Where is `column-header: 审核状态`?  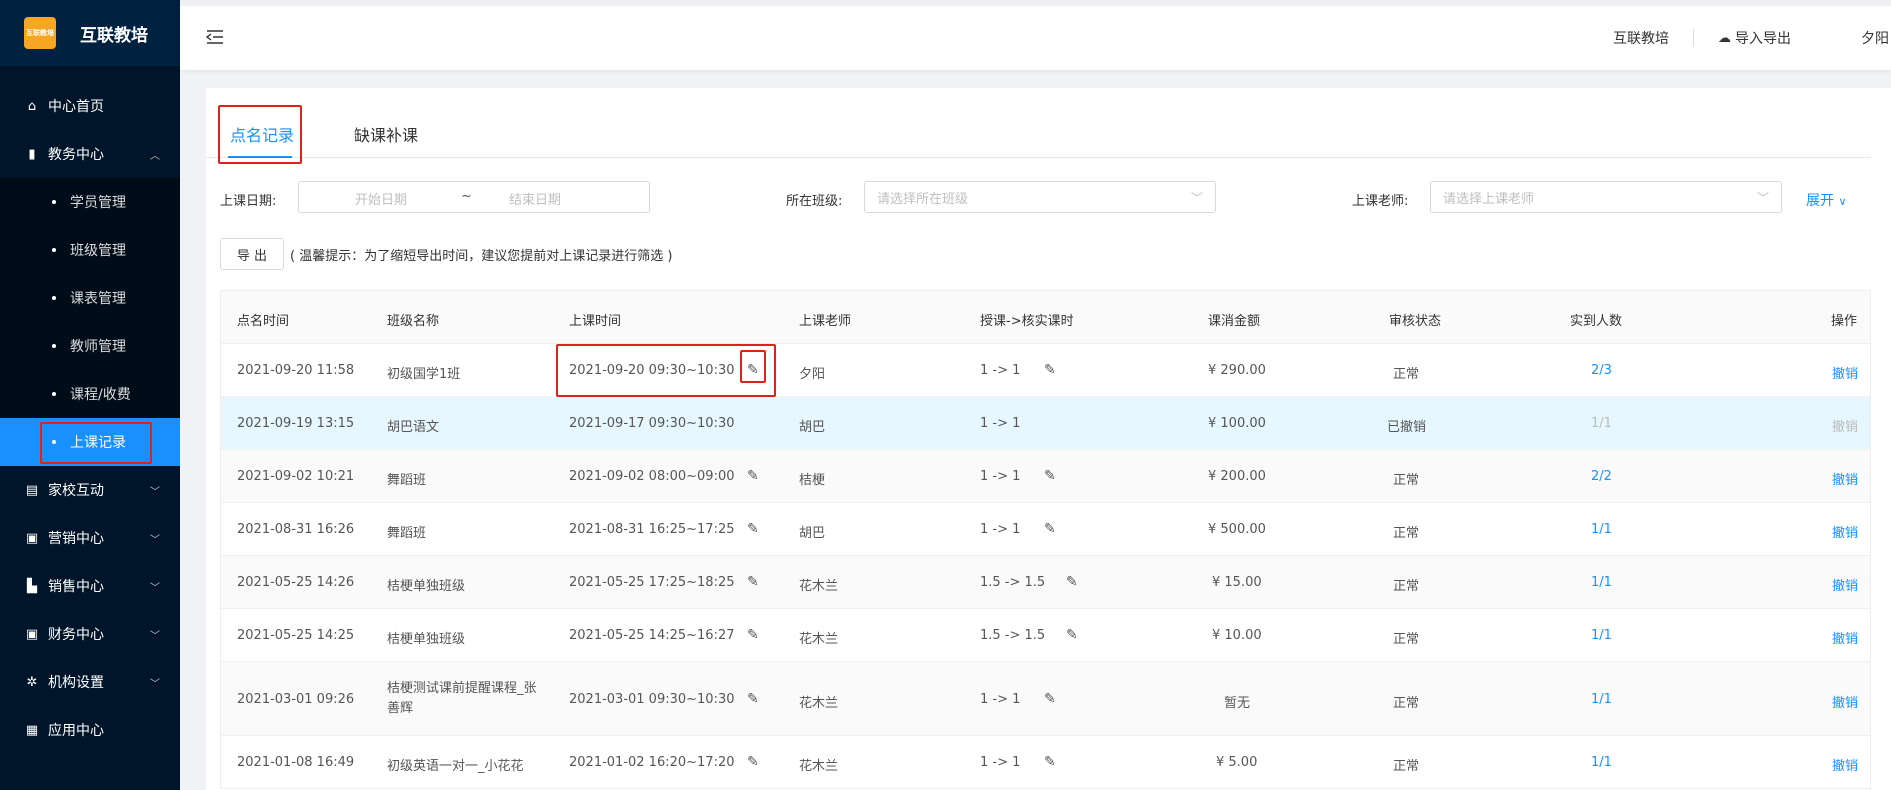
column-header: 审核状态 is located at coordinates (1415, 321).